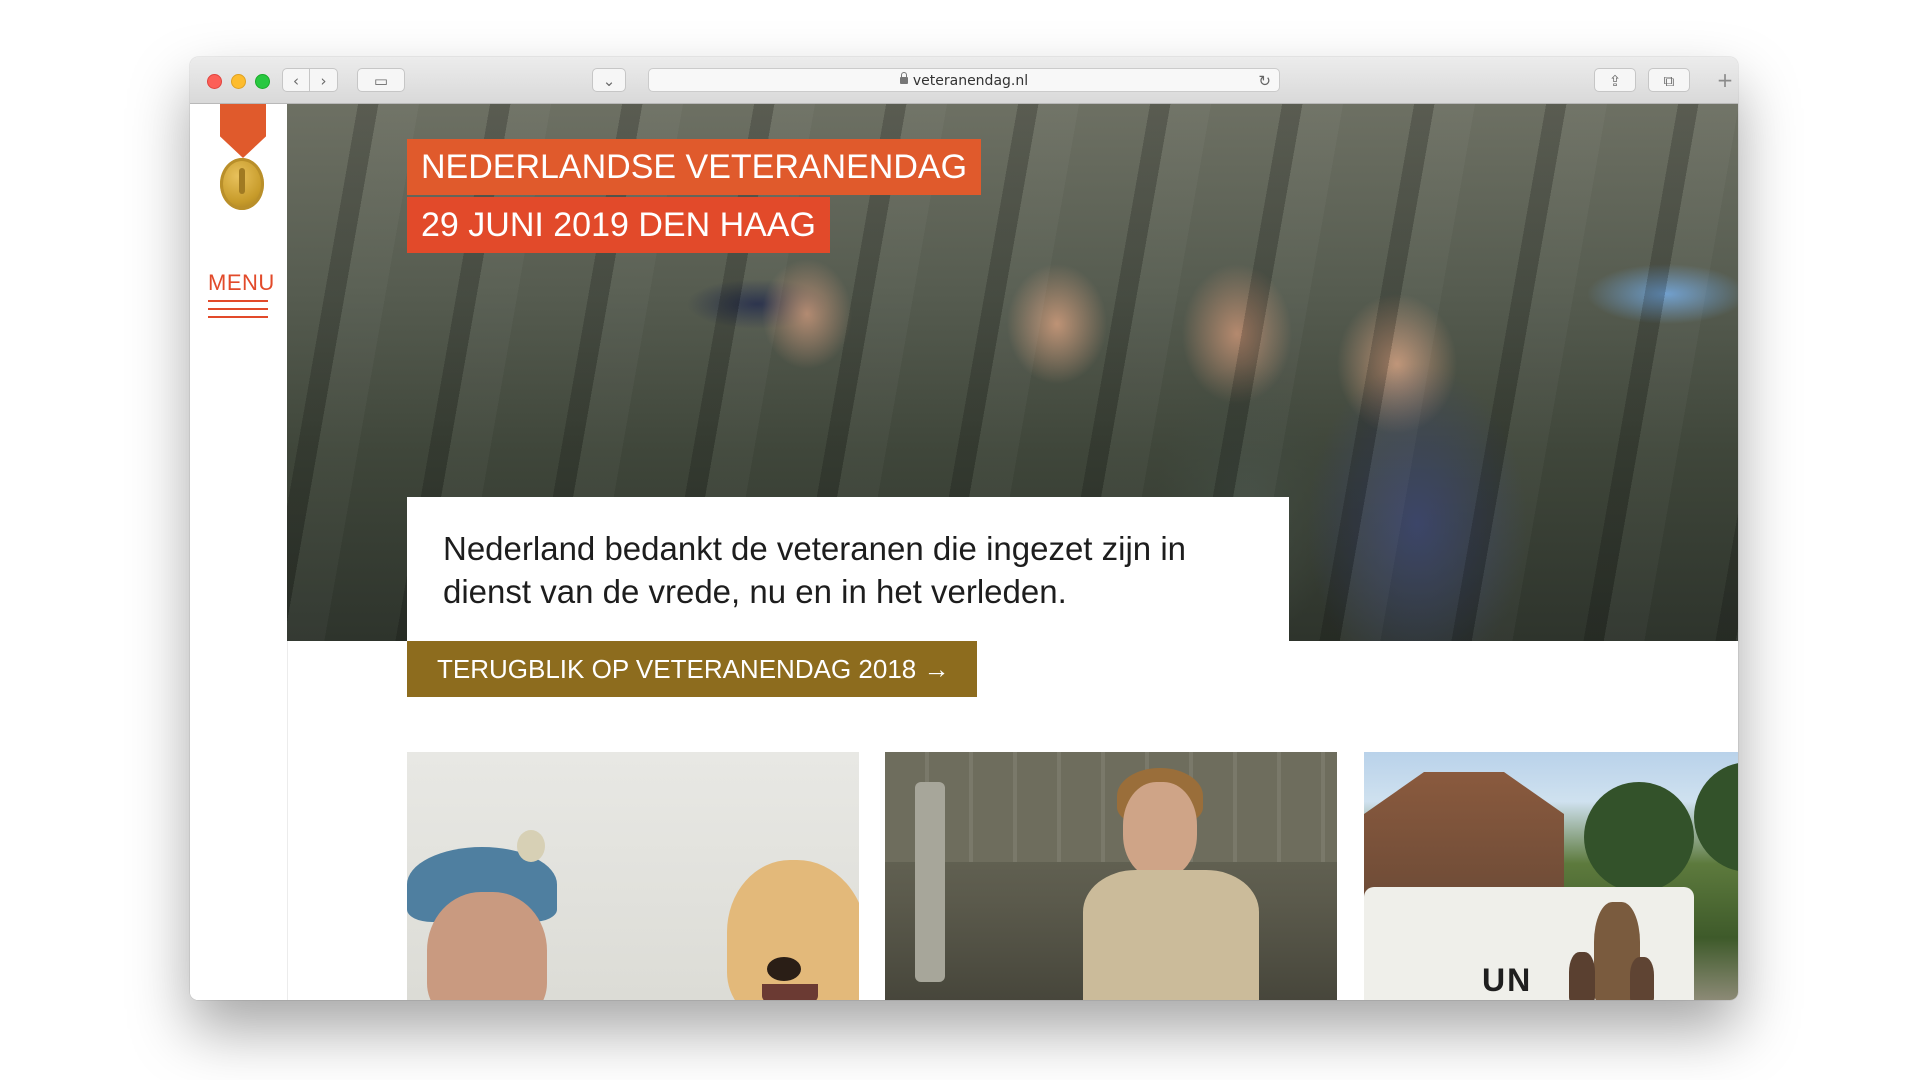  I want to click on beret-badge, so click(531, 846).